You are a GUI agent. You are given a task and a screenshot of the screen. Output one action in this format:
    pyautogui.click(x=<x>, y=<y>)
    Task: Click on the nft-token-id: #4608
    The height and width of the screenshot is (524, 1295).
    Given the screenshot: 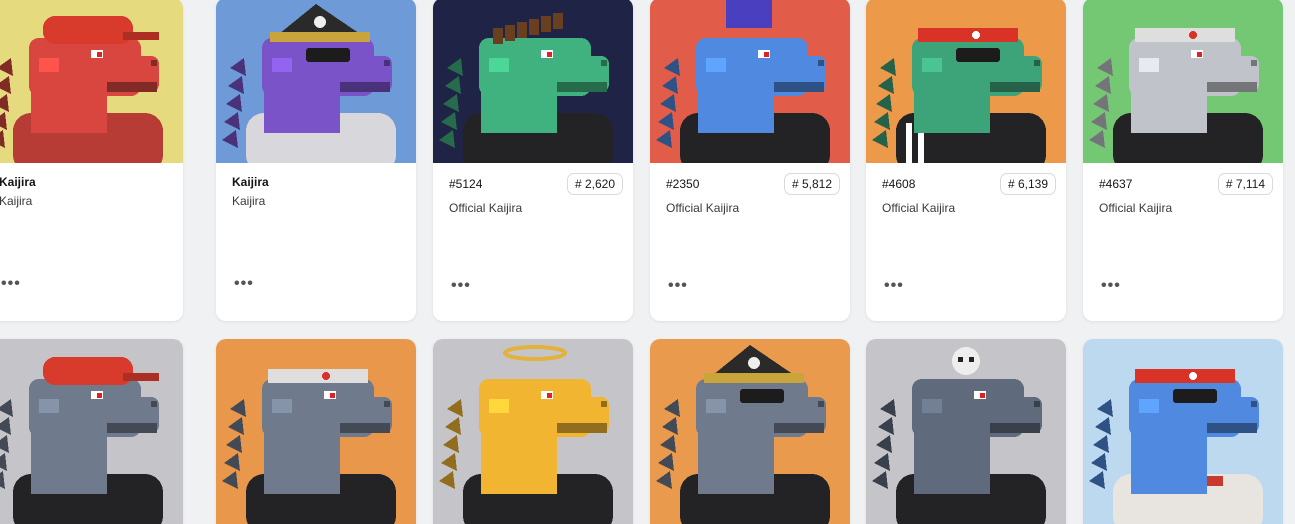 What is the action you would take?
    pyautogui.click(x=899, y=184)
    